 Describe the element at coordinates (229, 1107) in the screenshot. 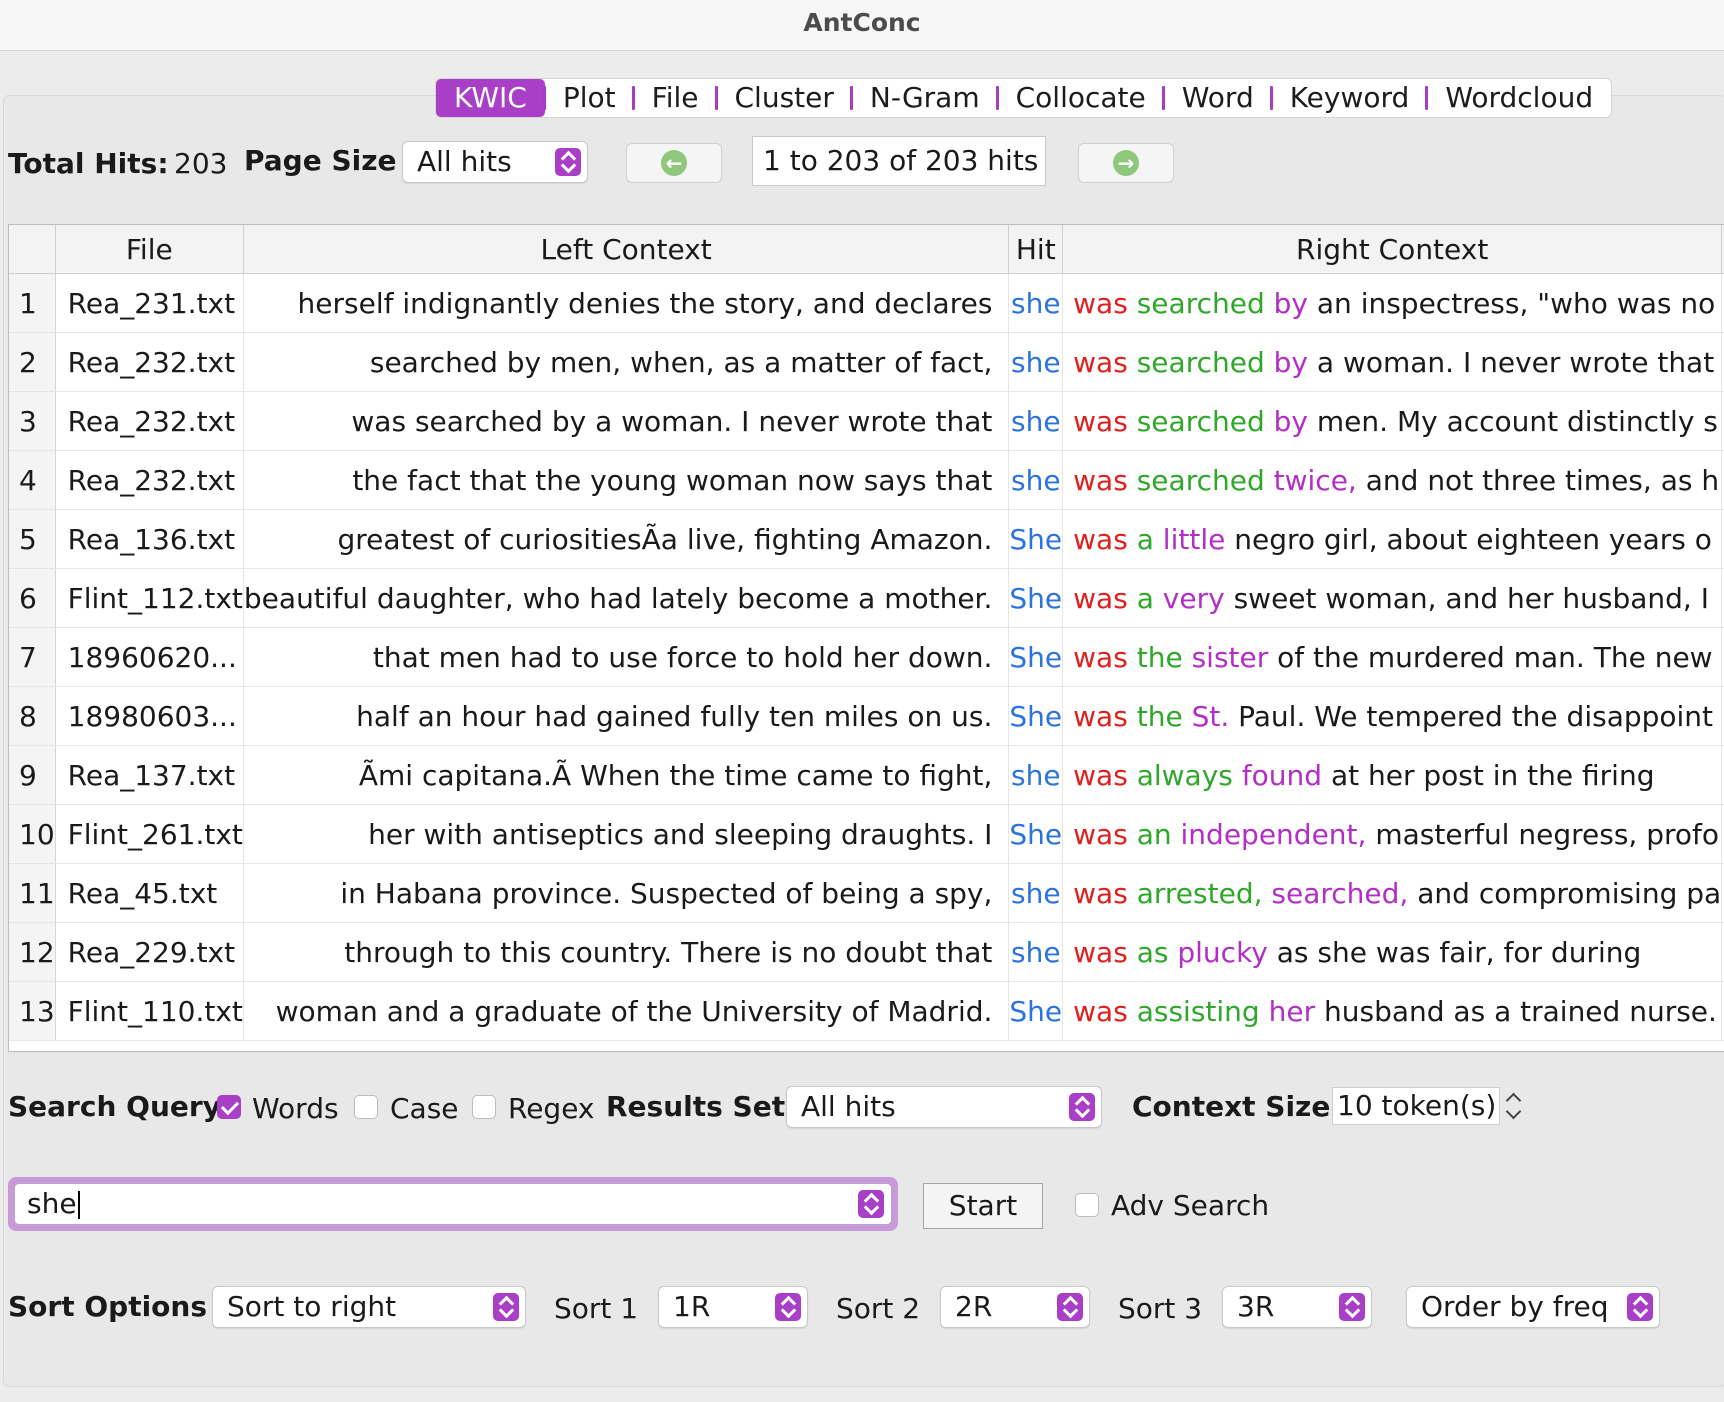

I see `words-checkbox` at that location.